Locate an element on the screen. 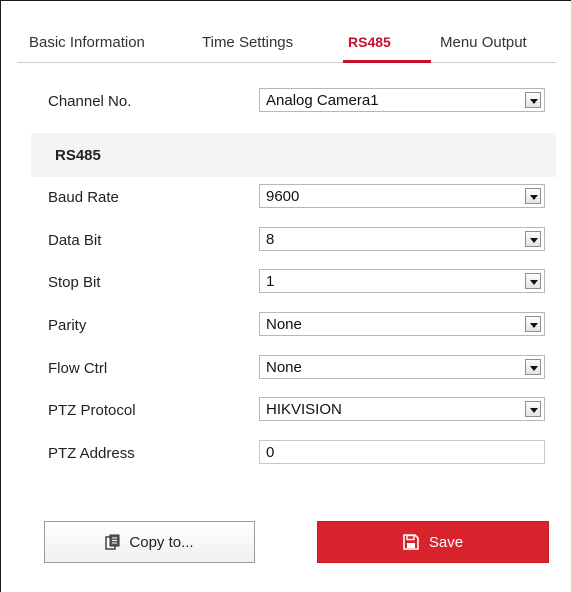  rs485-section-header: RS485 is located at coordinates (293, 155).